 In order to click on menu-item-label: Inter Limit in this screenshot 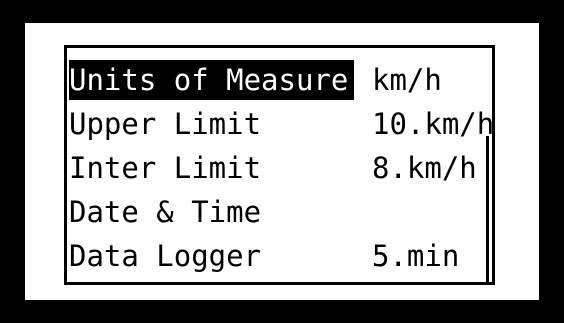, I will do `click(165, 168)`.